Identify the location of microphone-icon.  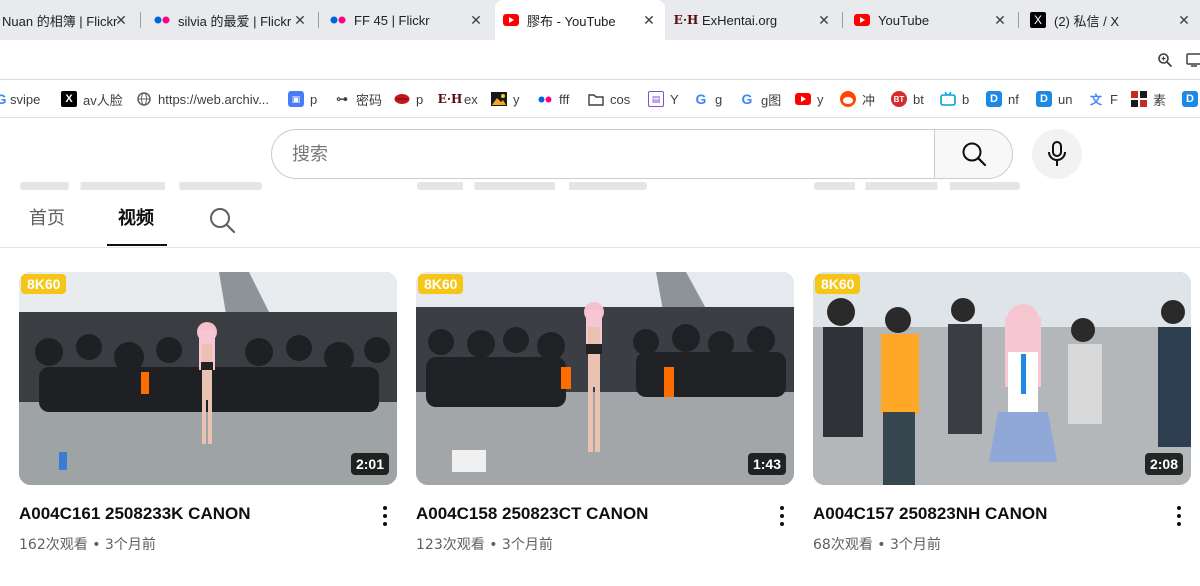
(1057, 153).